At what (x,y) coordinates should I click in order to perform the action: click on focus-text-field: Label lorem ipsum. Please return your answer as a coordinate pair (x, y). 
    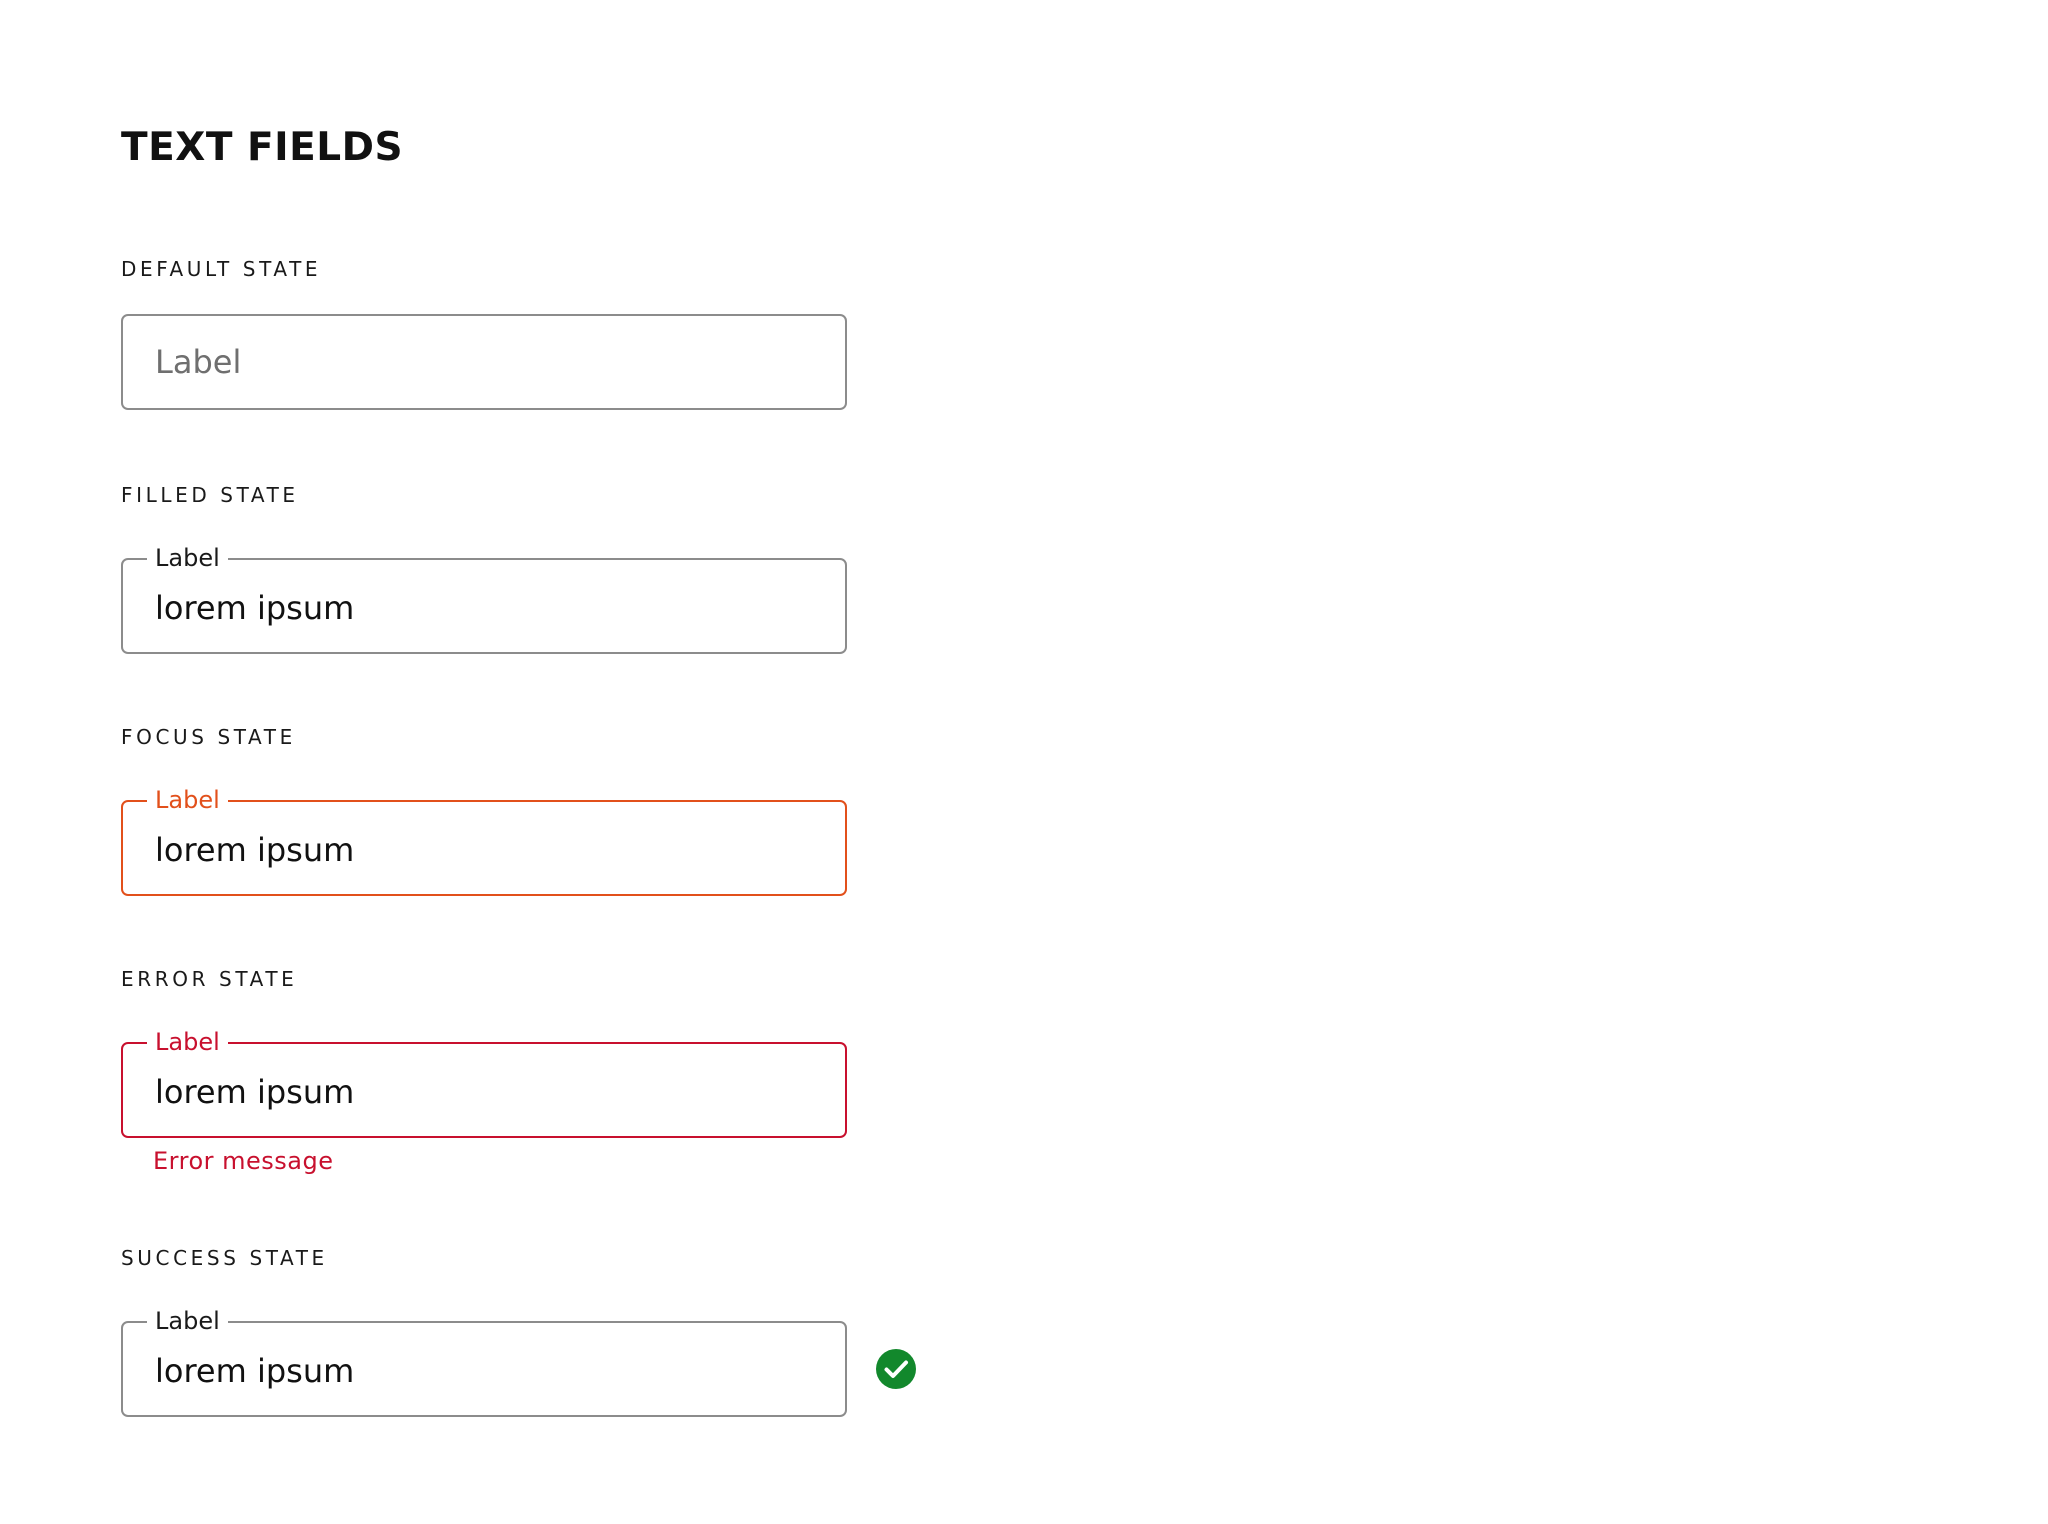
    Looking at the image, I should click on (484, 841).